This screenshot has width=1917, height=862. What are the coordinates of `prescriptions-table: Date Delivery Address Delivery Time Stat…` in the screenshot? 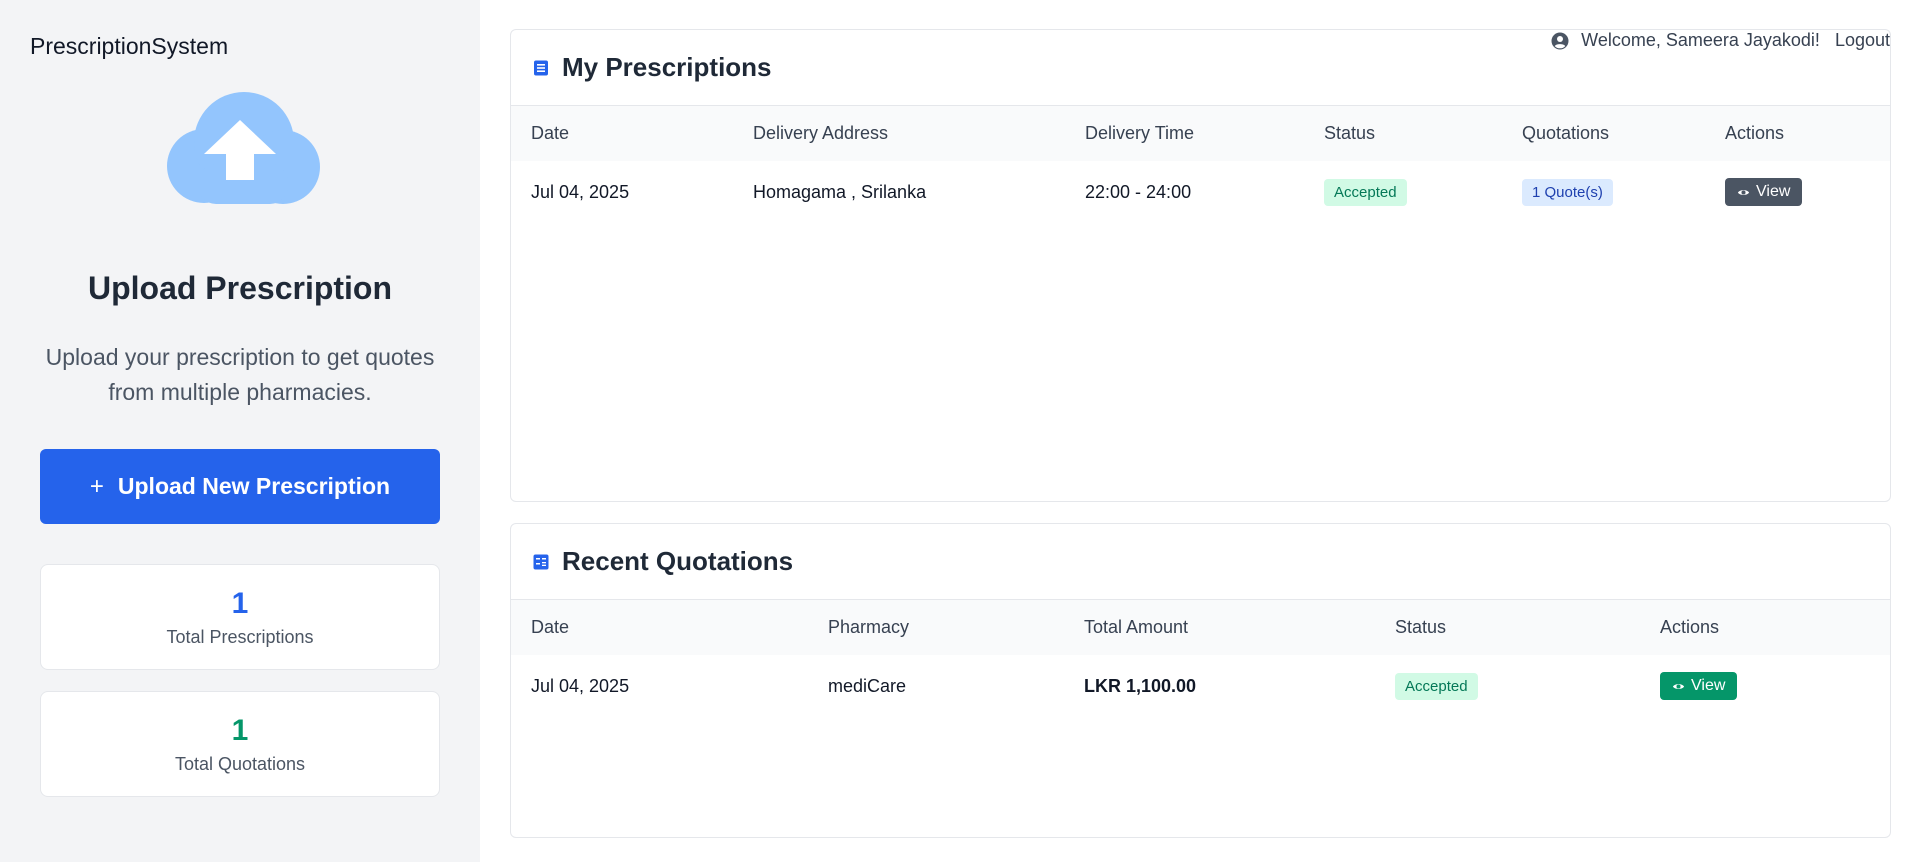 It's located at (1200, 164).